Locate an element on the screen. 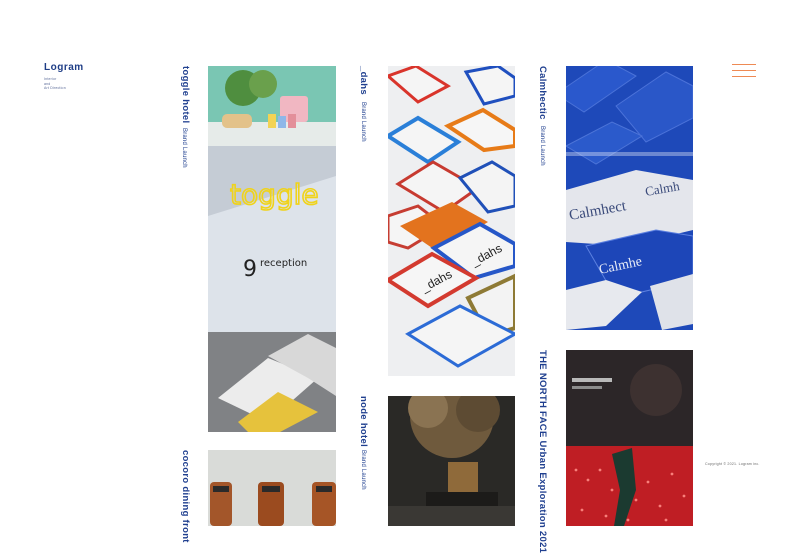  node-hotel-image is located at coordinates (451, 461).